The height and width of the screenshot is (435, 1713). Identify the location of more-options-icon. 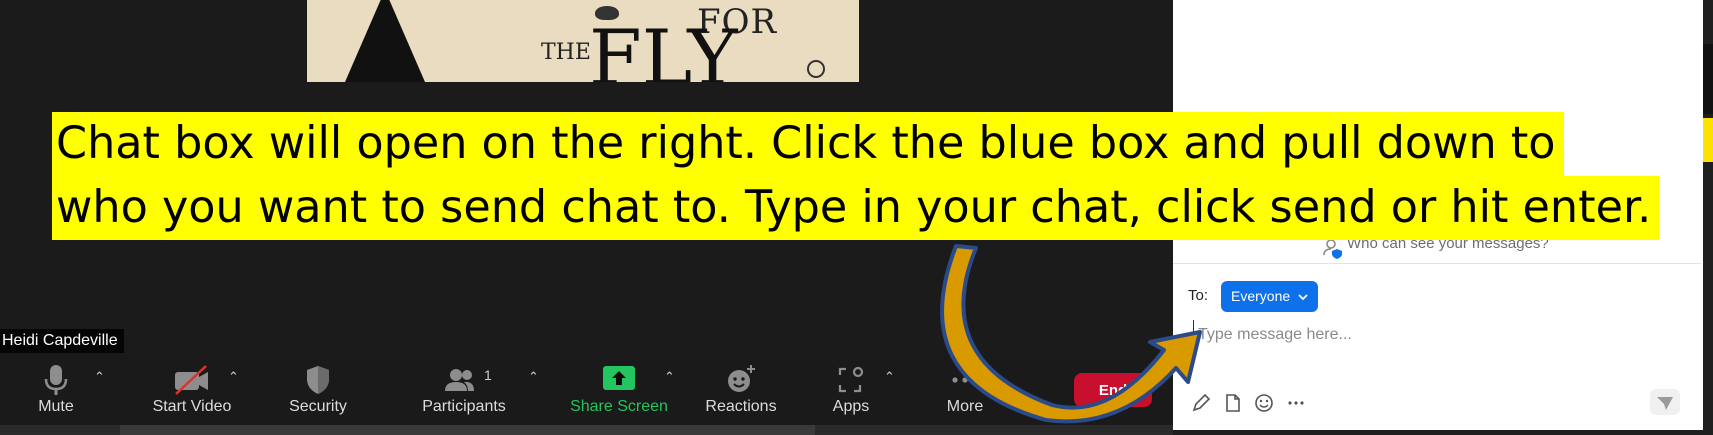
(1296, 403).